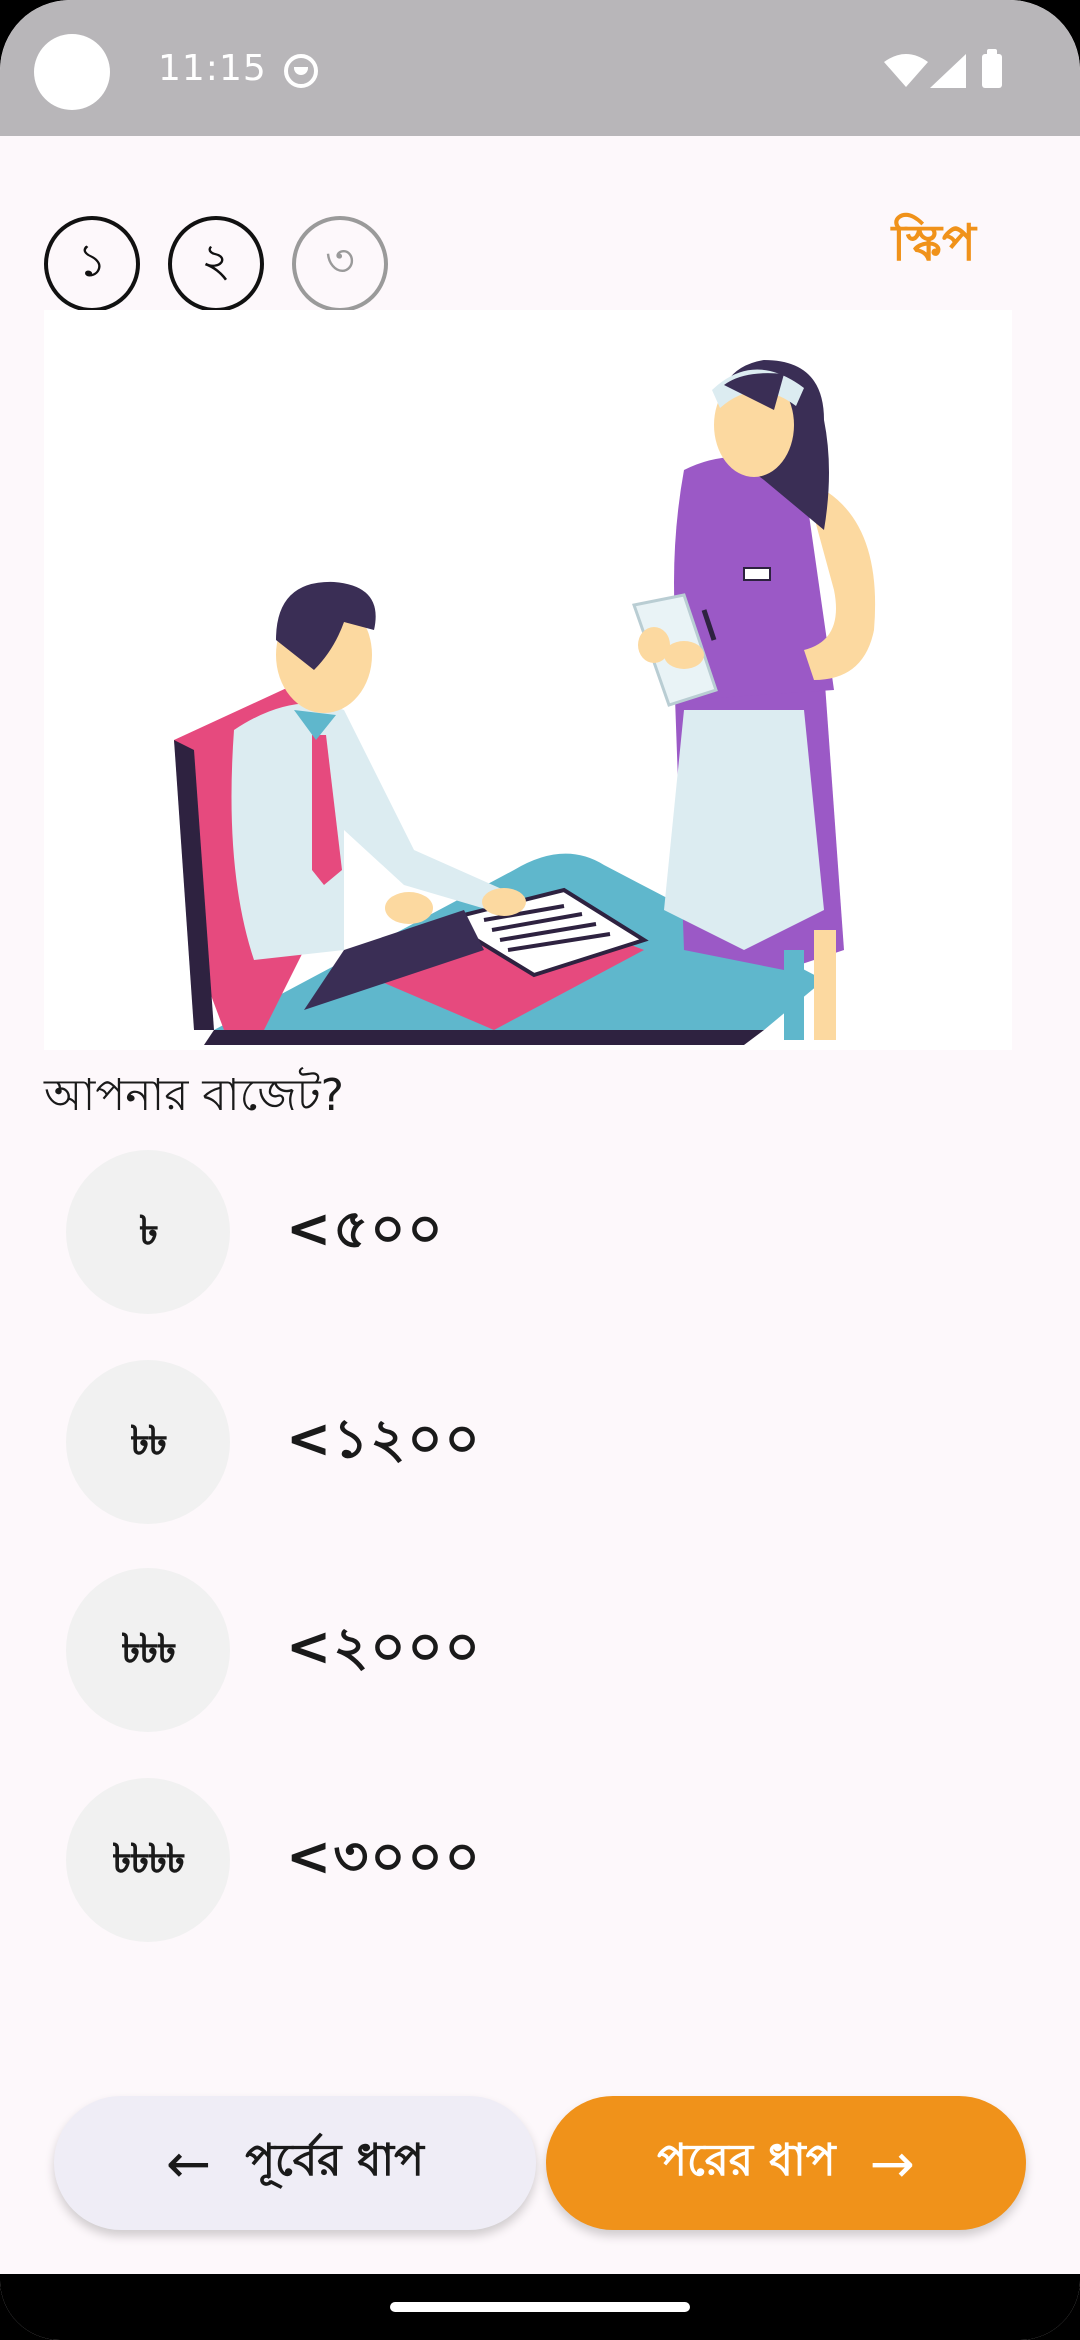 The width and height of the screenshot is (1080, 2340). I want to click on skip-button: স্কিপ, so click(934, 247).